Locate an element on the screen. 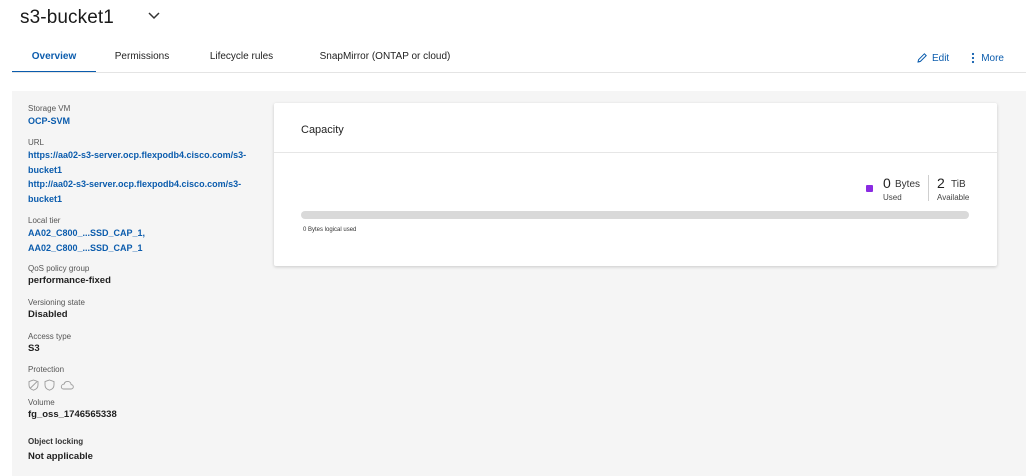  shield-slash-icon is located at coordinates (33, 385).